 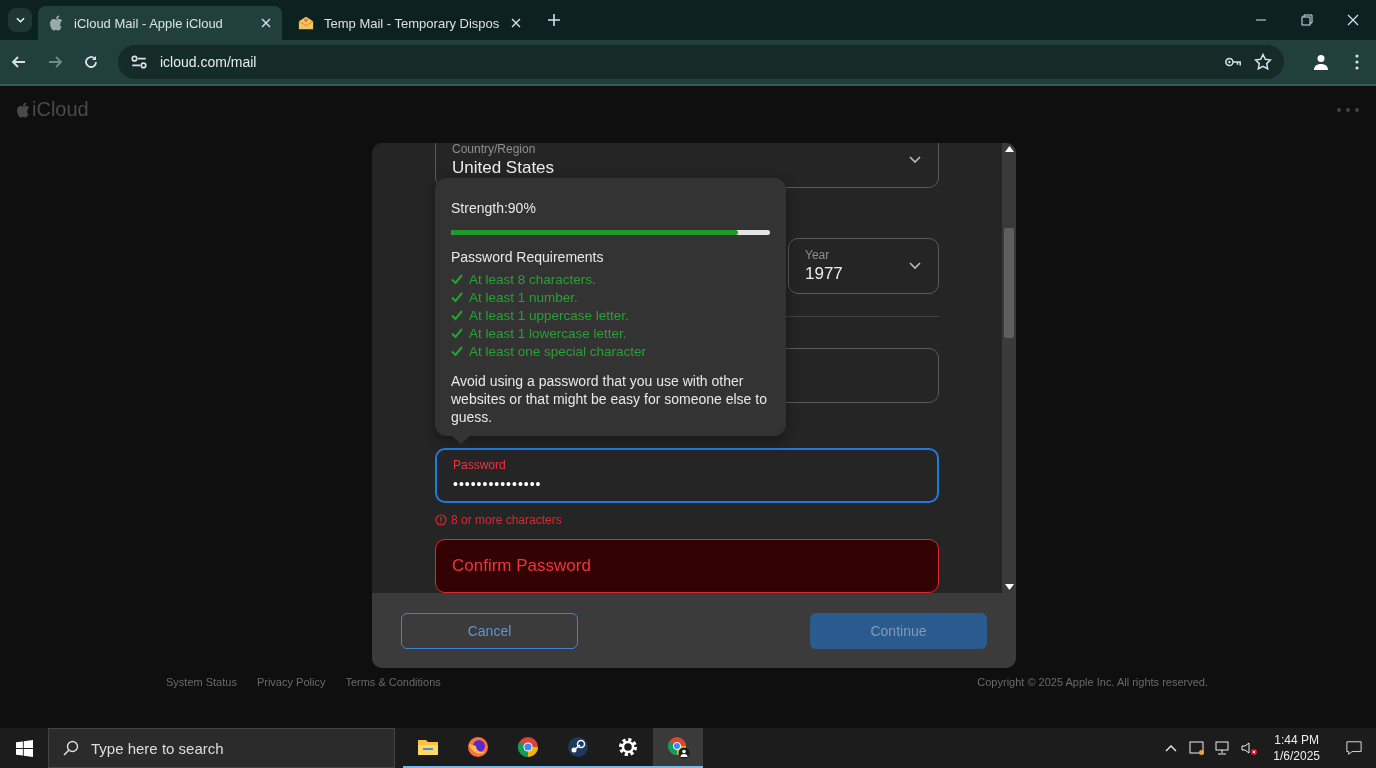 I want to click on apple-logo-icon, so click(x=23, y=109).